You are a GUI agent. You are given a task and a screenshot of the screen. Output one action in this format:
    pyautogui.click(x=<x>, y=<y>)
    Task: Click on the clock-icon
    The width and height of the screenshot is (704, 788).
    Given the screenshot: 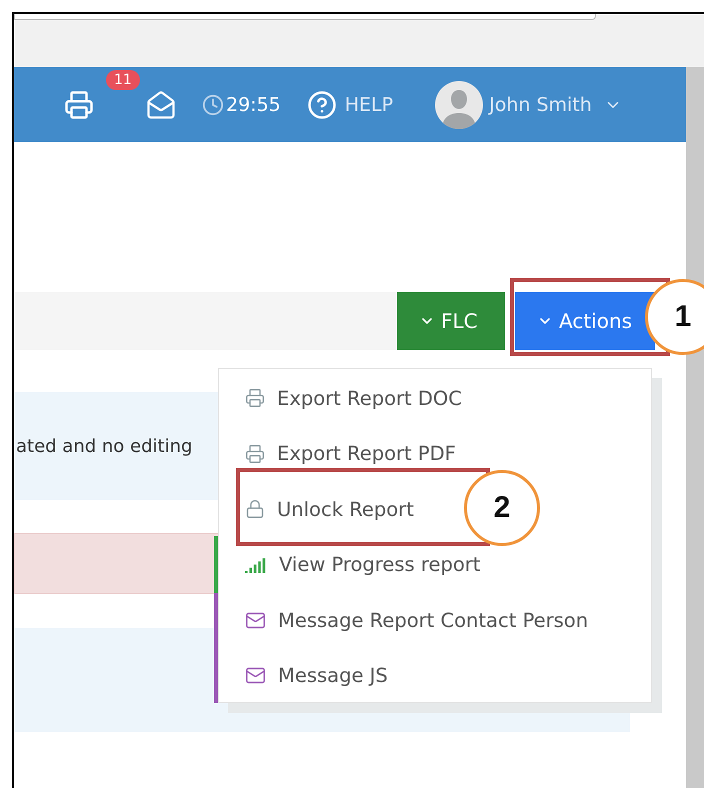 What is the action you would take?
    pyautogui.click(x=213, y=105)
    